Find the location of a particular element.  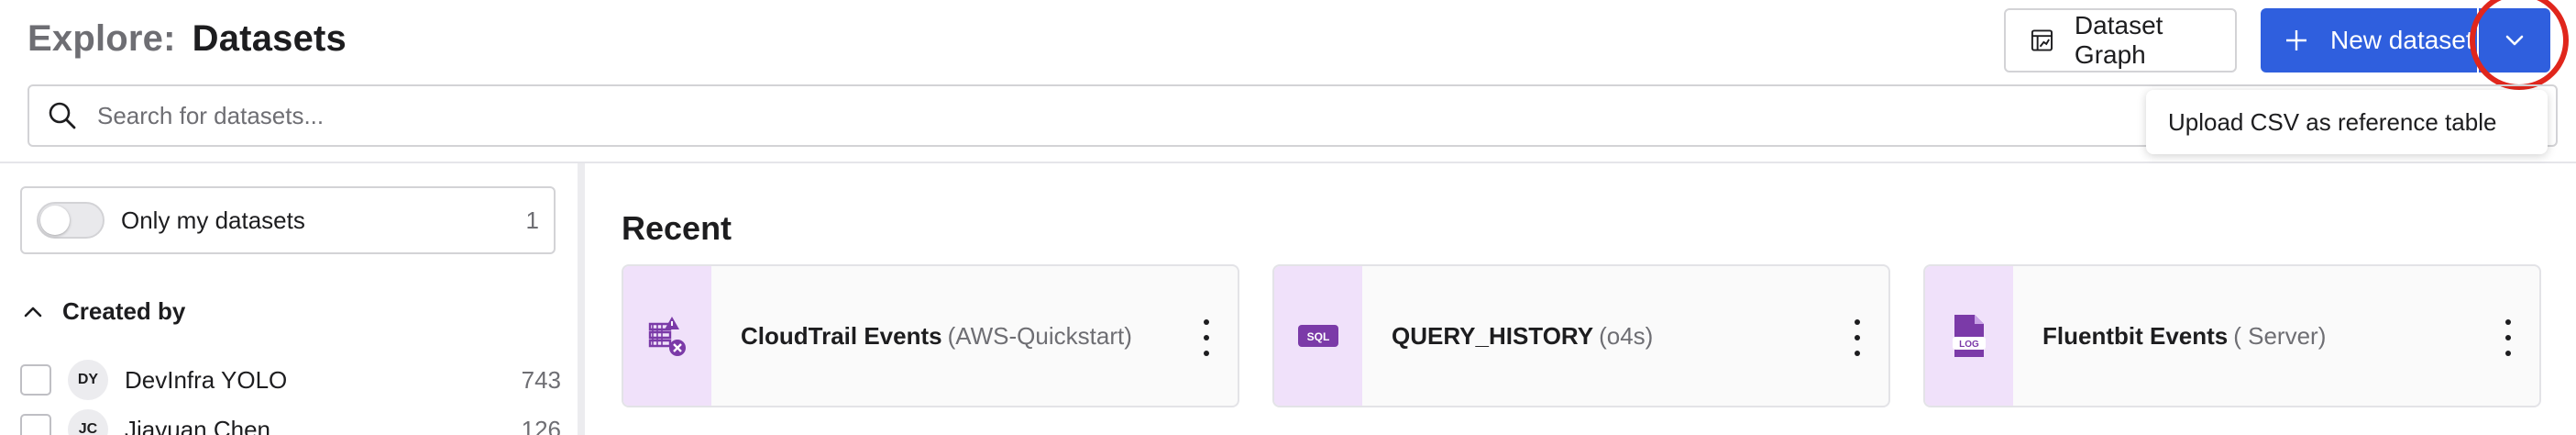

creator-filter-row: JC Jiayuan Chen 126 is located at coordinates (290, 422).